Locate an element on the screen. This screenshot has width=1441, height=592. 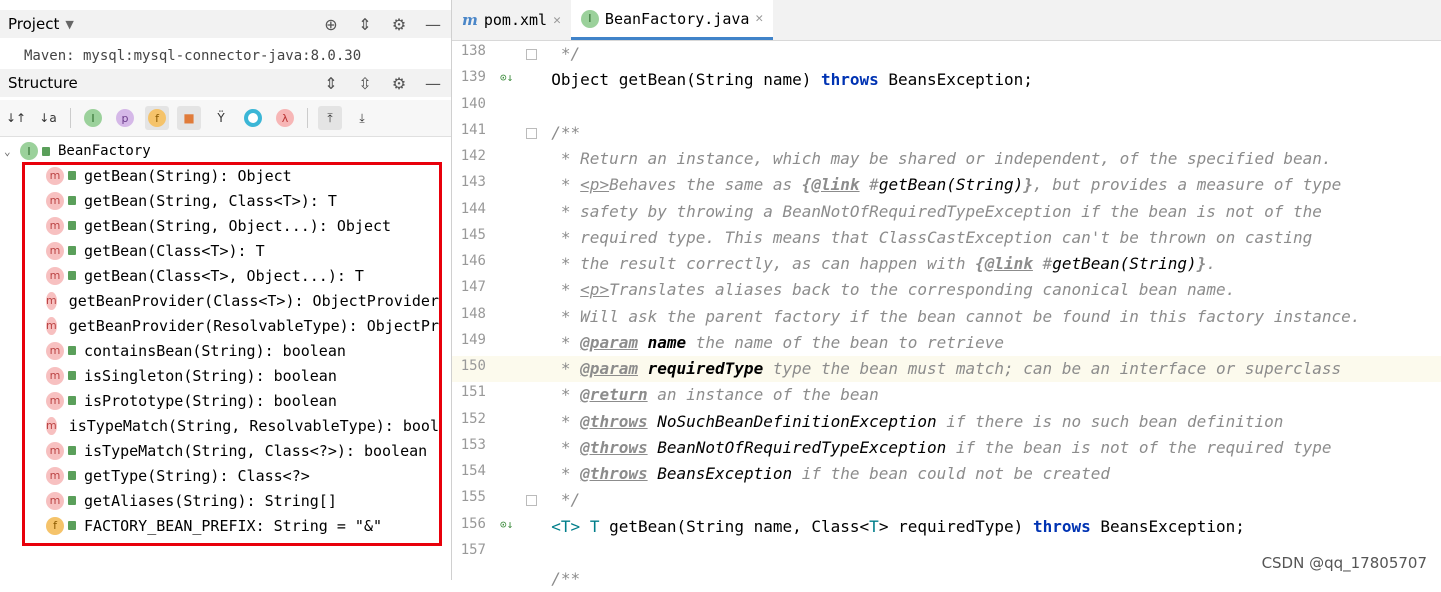
show-fields-icon: f is located at coordinates (157, 118).